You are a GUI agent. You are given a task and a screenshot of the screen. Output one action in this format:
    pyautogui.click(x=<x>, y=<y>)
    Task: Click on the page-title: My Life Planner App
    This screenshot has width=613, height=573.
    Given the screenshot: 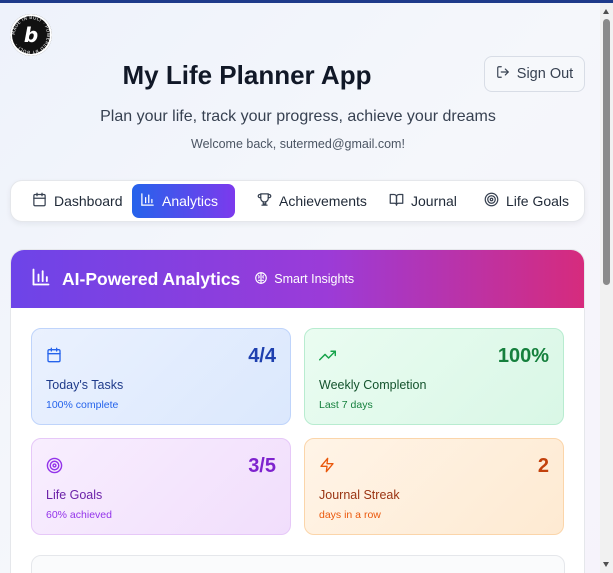 What is the action you would take?
    pyautogui.click(x=247, y=75)
    